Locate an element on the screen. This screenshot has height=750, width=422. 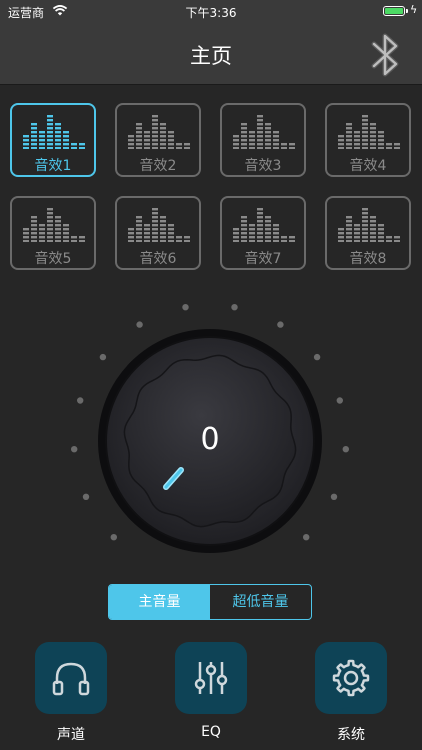
effect-preset-label: 音效5 is located at coordinates (53, 259).